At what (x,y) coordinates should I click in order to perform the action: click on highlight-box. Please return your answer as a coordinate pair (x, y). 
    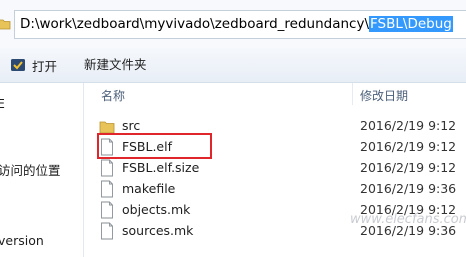
    Looking at the image, I should click on (154, 146).